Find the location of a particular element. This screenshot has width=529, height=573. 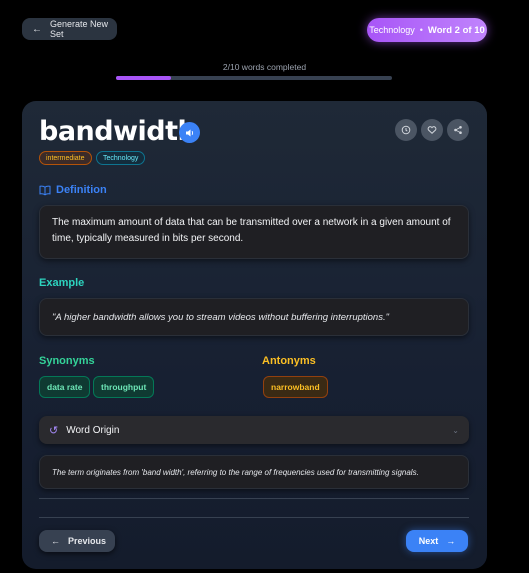

synonym-chip: throughput is located at coordinates (124, 387).